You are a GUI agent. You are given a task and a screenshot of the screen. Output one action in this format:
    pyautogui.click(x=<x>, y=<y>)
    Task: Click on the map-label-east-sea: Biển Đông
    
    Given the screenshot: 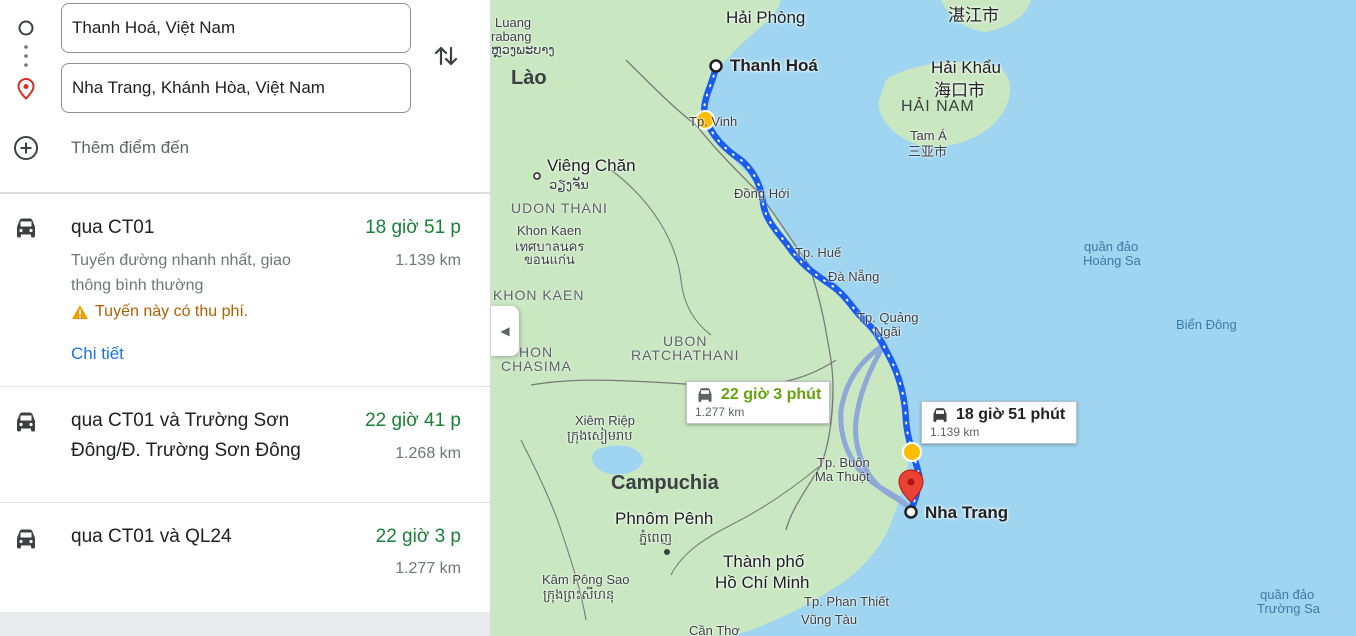 What is the action you would take?
    pyautogui.click(x=1206, y=324)
    